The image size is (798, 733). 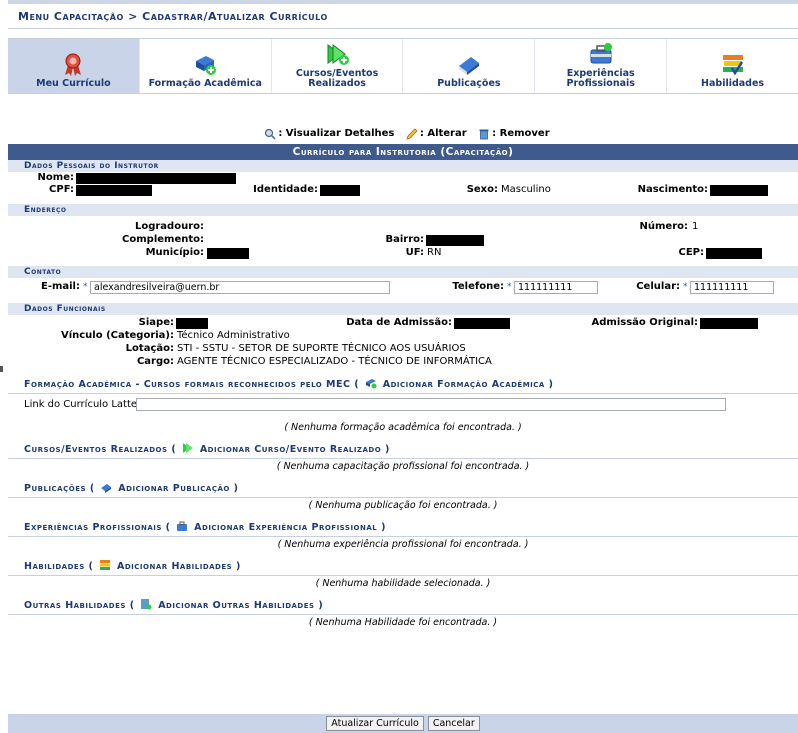 I want to click on tab-label: Meu Currículo, so click(x=73, y=83).